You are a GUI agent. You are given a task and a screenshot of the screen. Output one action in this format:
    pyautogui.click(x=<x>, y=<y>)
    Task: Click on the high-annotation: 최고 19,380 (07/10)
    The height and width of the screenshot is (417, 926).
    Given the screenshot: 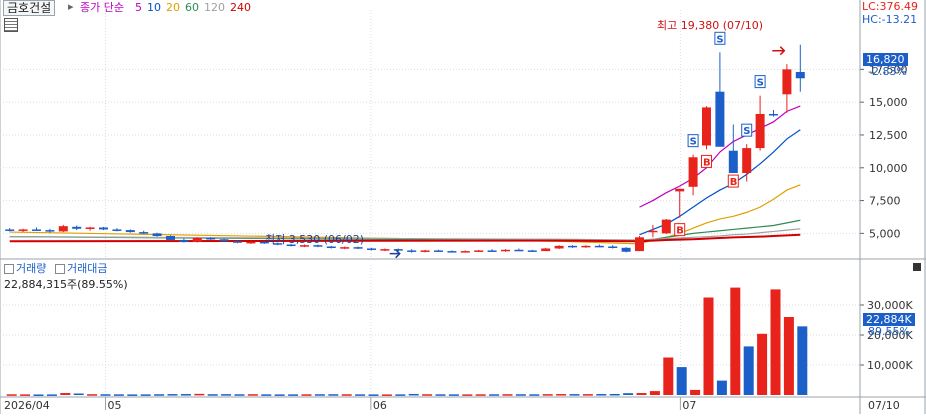 What is the action you would take?
    pyautogui.click(x=710, y=25)
    